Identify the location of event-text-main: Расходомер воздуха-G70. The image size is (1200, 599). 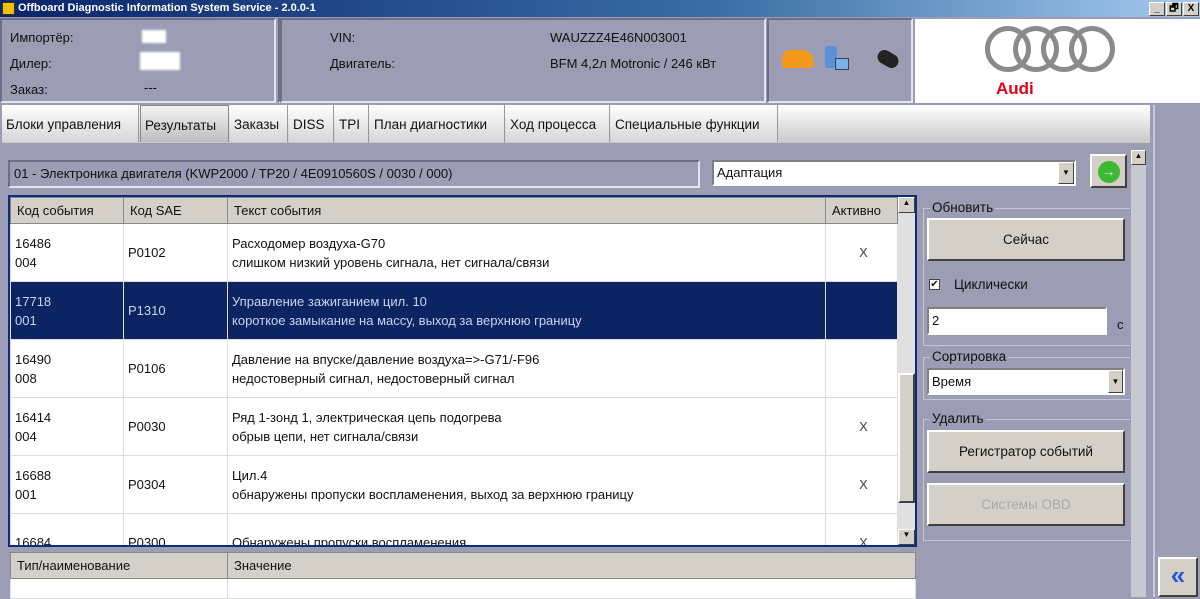
(309, 243).